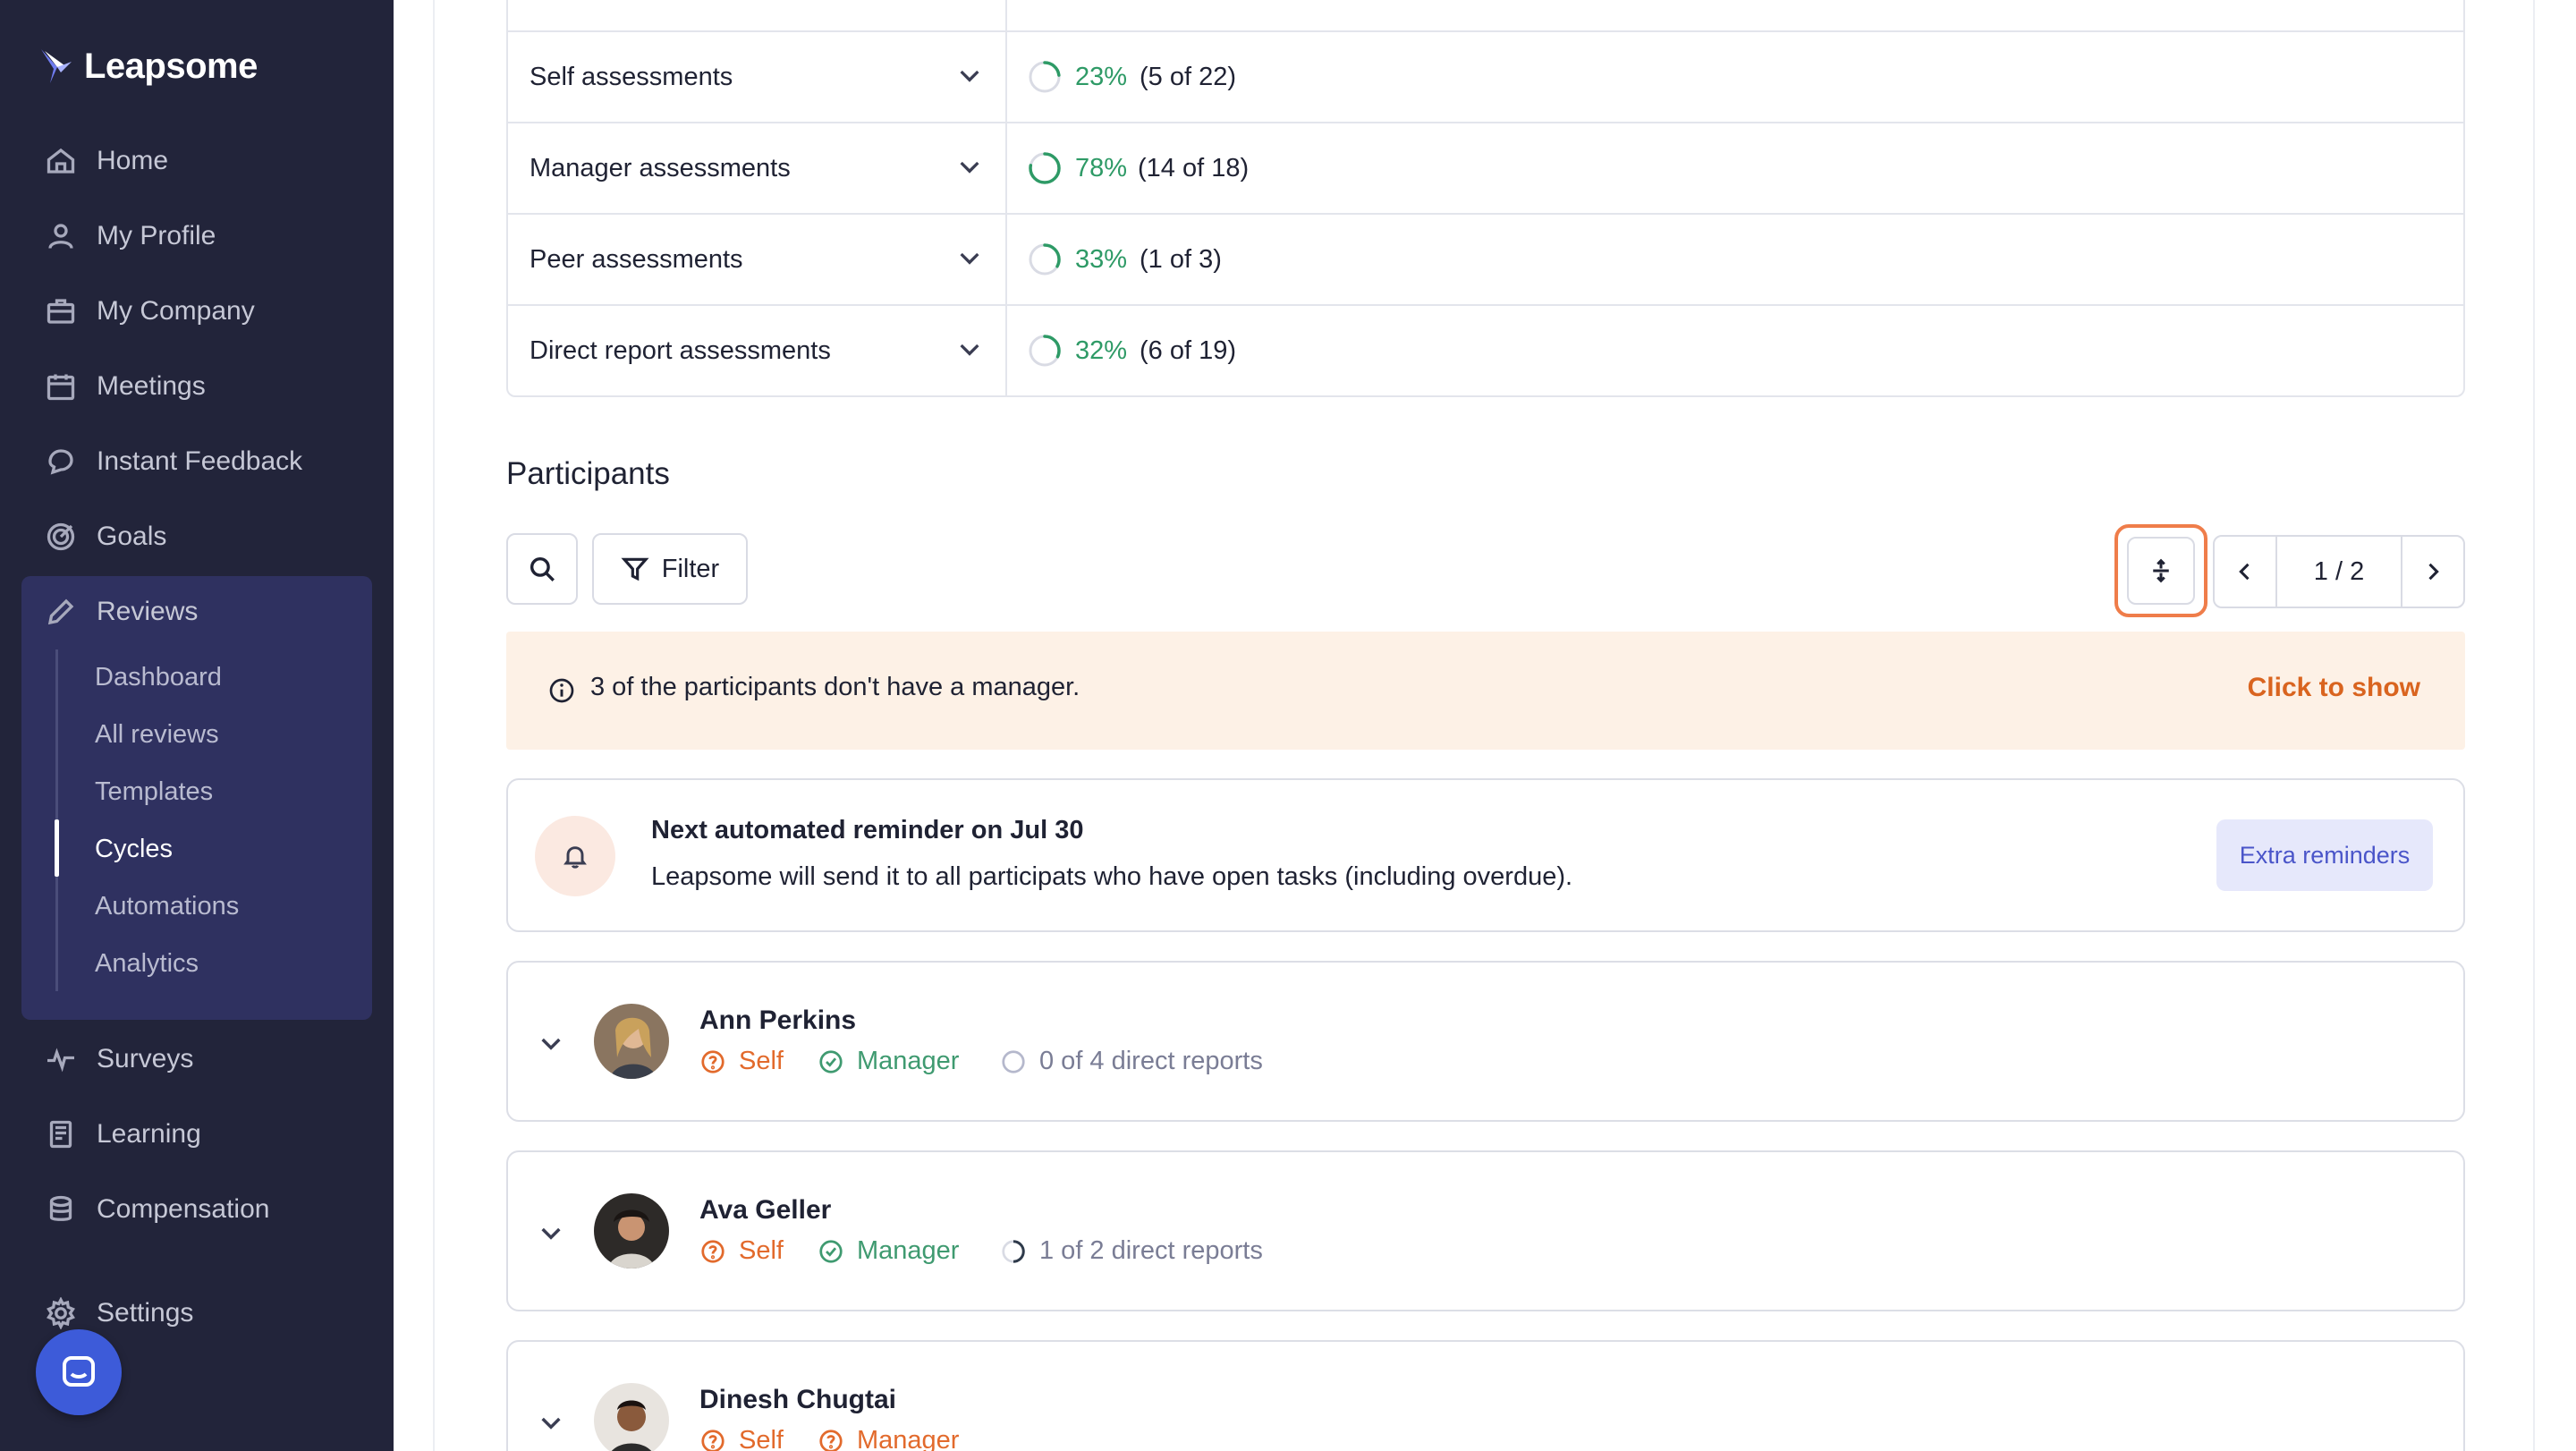  What do you see at coordinates (119, 1313) in the screenshot?
I see `nav-item-settings: Settings` at bounding box center [119, 1313].